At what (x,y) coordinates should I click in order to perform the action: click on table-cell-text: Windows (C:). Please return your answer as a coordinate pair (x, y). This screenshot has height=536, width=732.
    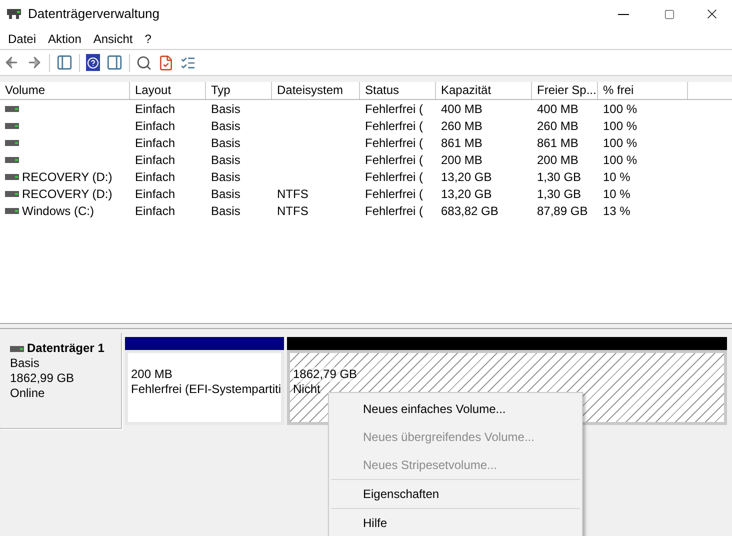
    Looking at the image, I should click on (58, 211).